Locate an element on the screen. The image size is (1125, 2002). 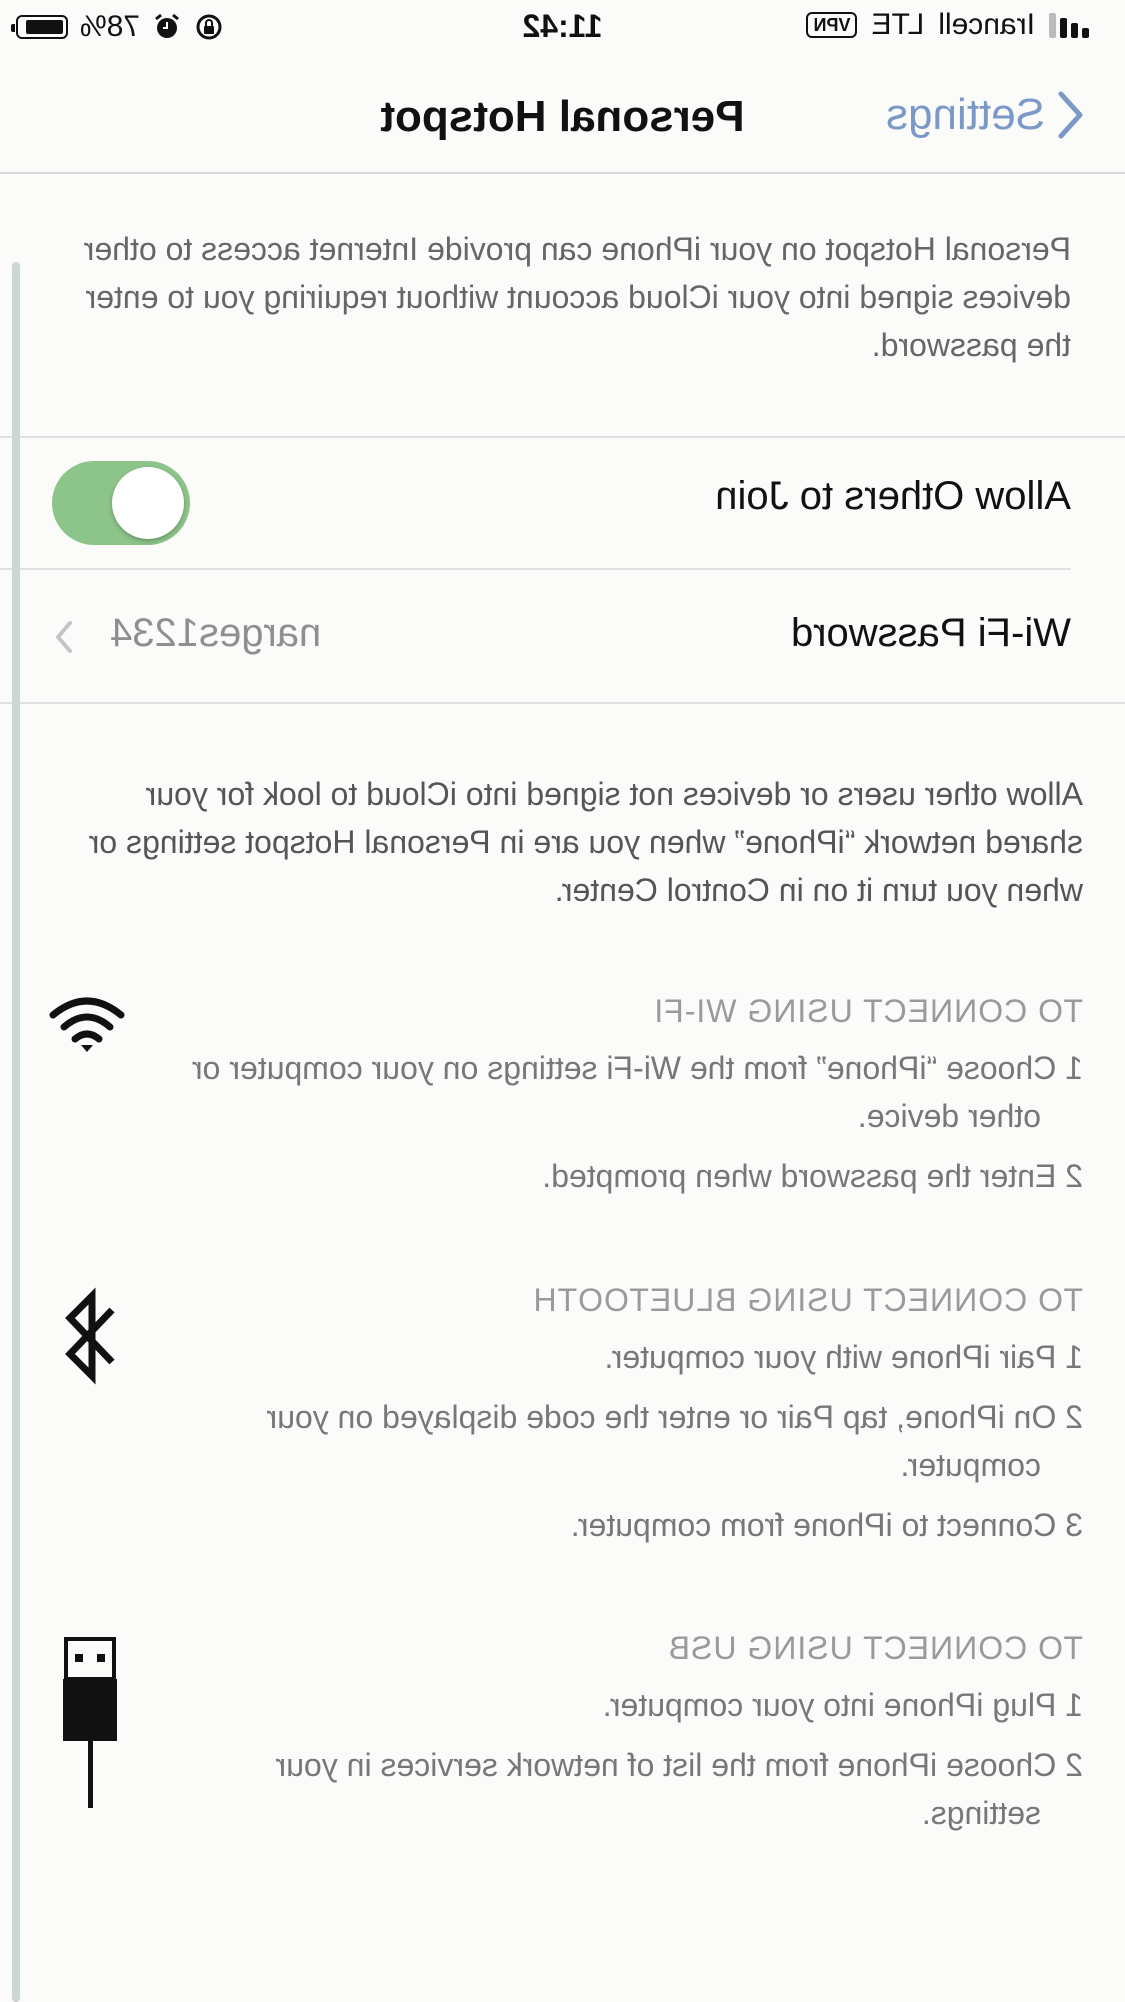
status-bar: Irancell LTE VPN 11:42 78% is located at coordinates (562, 28).